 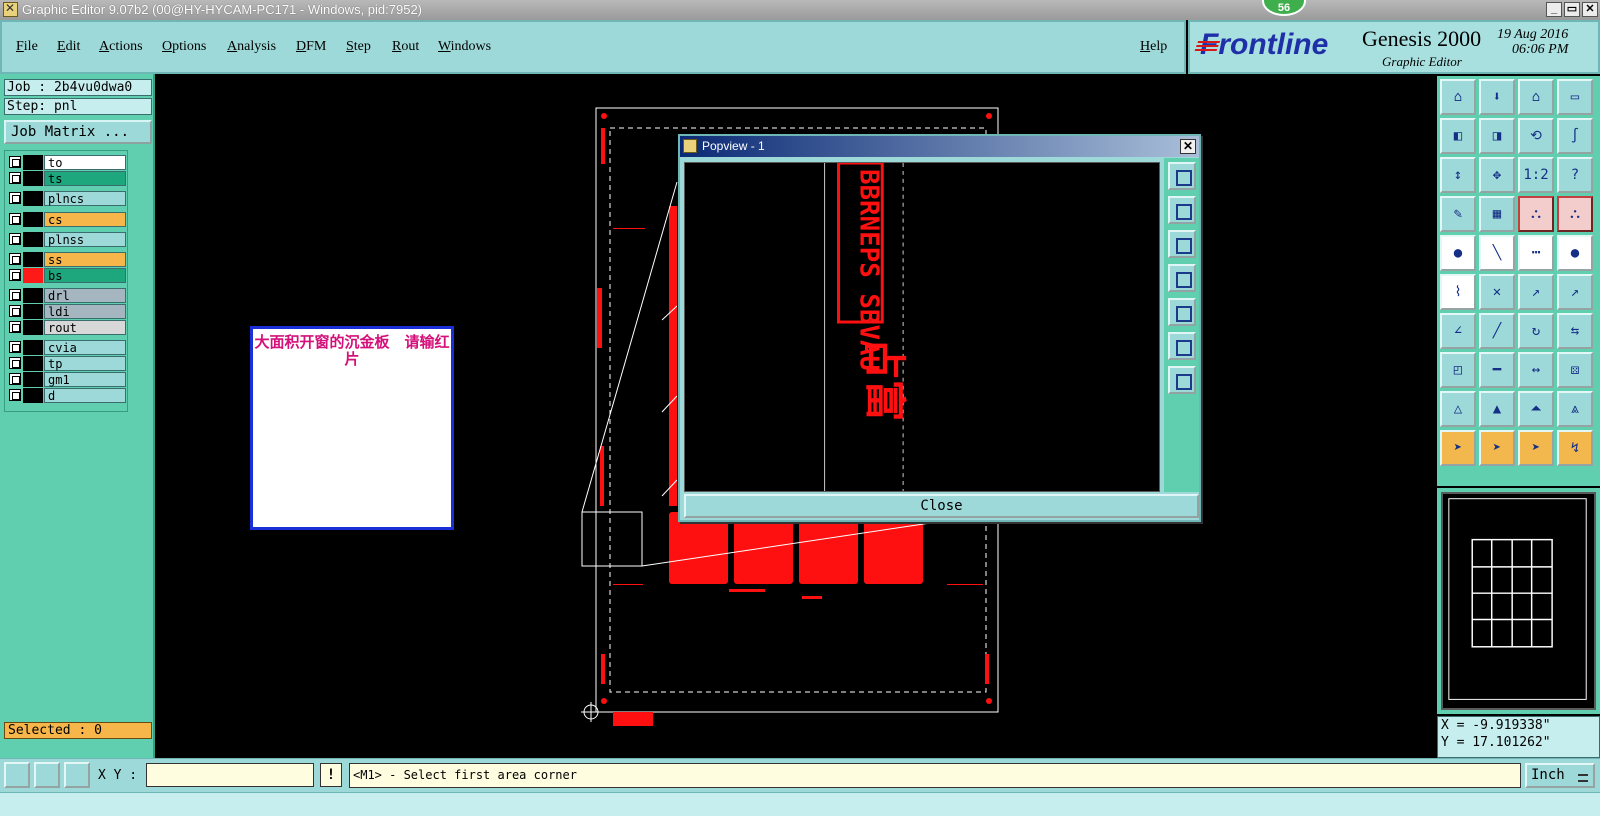 I want to click on grid-snap-icon, so click(x=77, y=775).